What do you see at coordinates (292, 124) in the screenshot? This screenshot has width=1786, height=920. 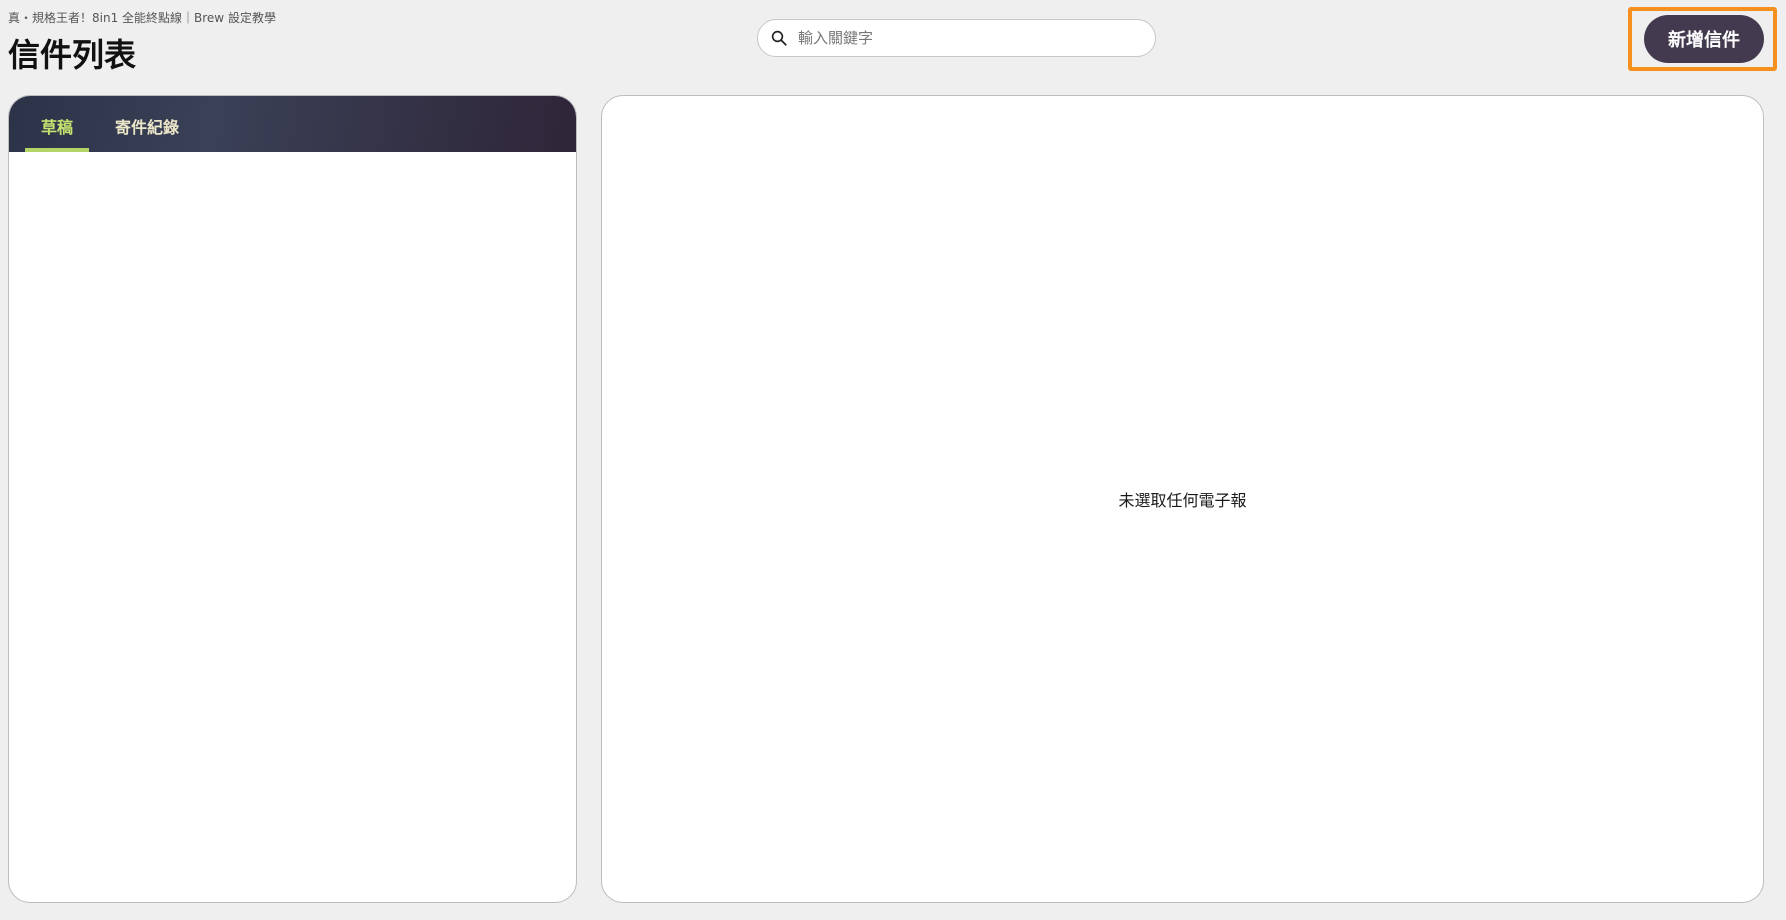 I see `tab-bar: 草稿 寄件紀錄` at bounding box center [292, 124].